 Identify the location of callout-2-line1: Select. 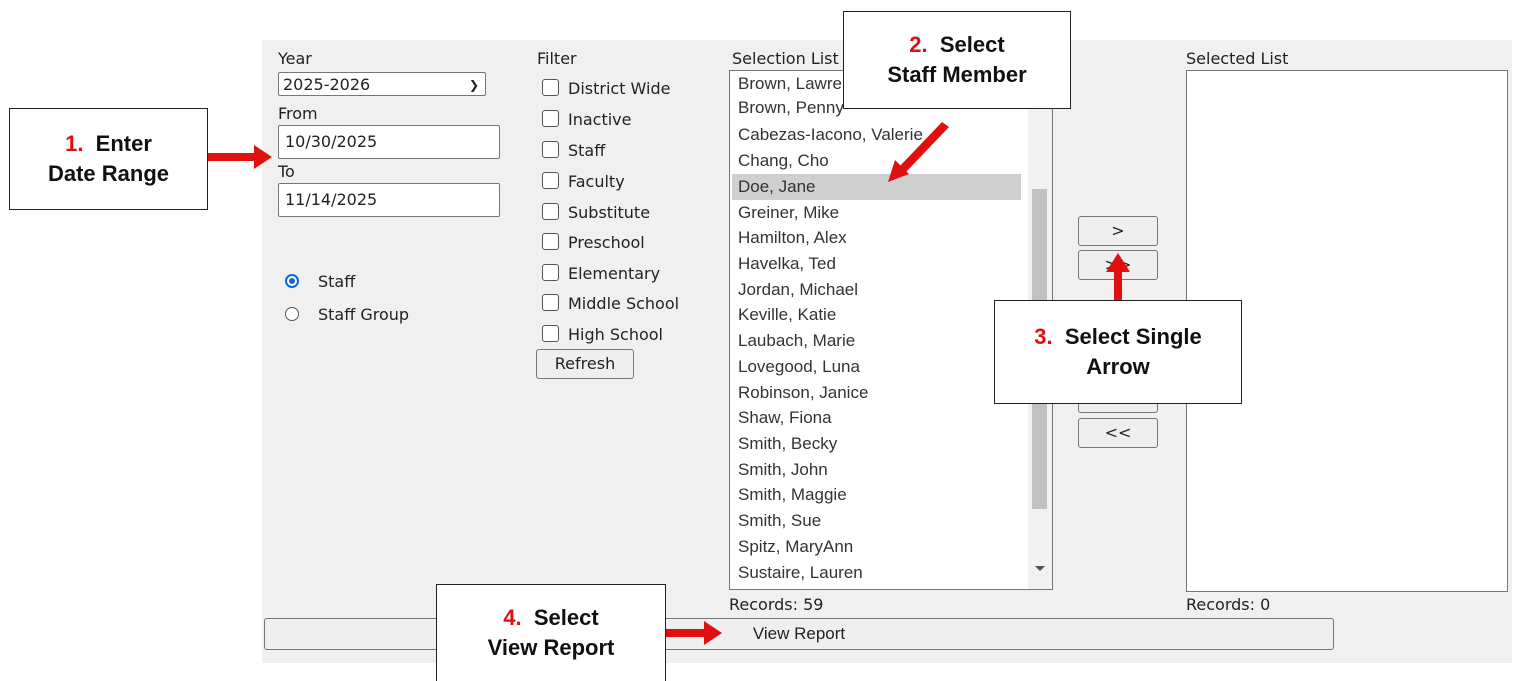
(972, 44).